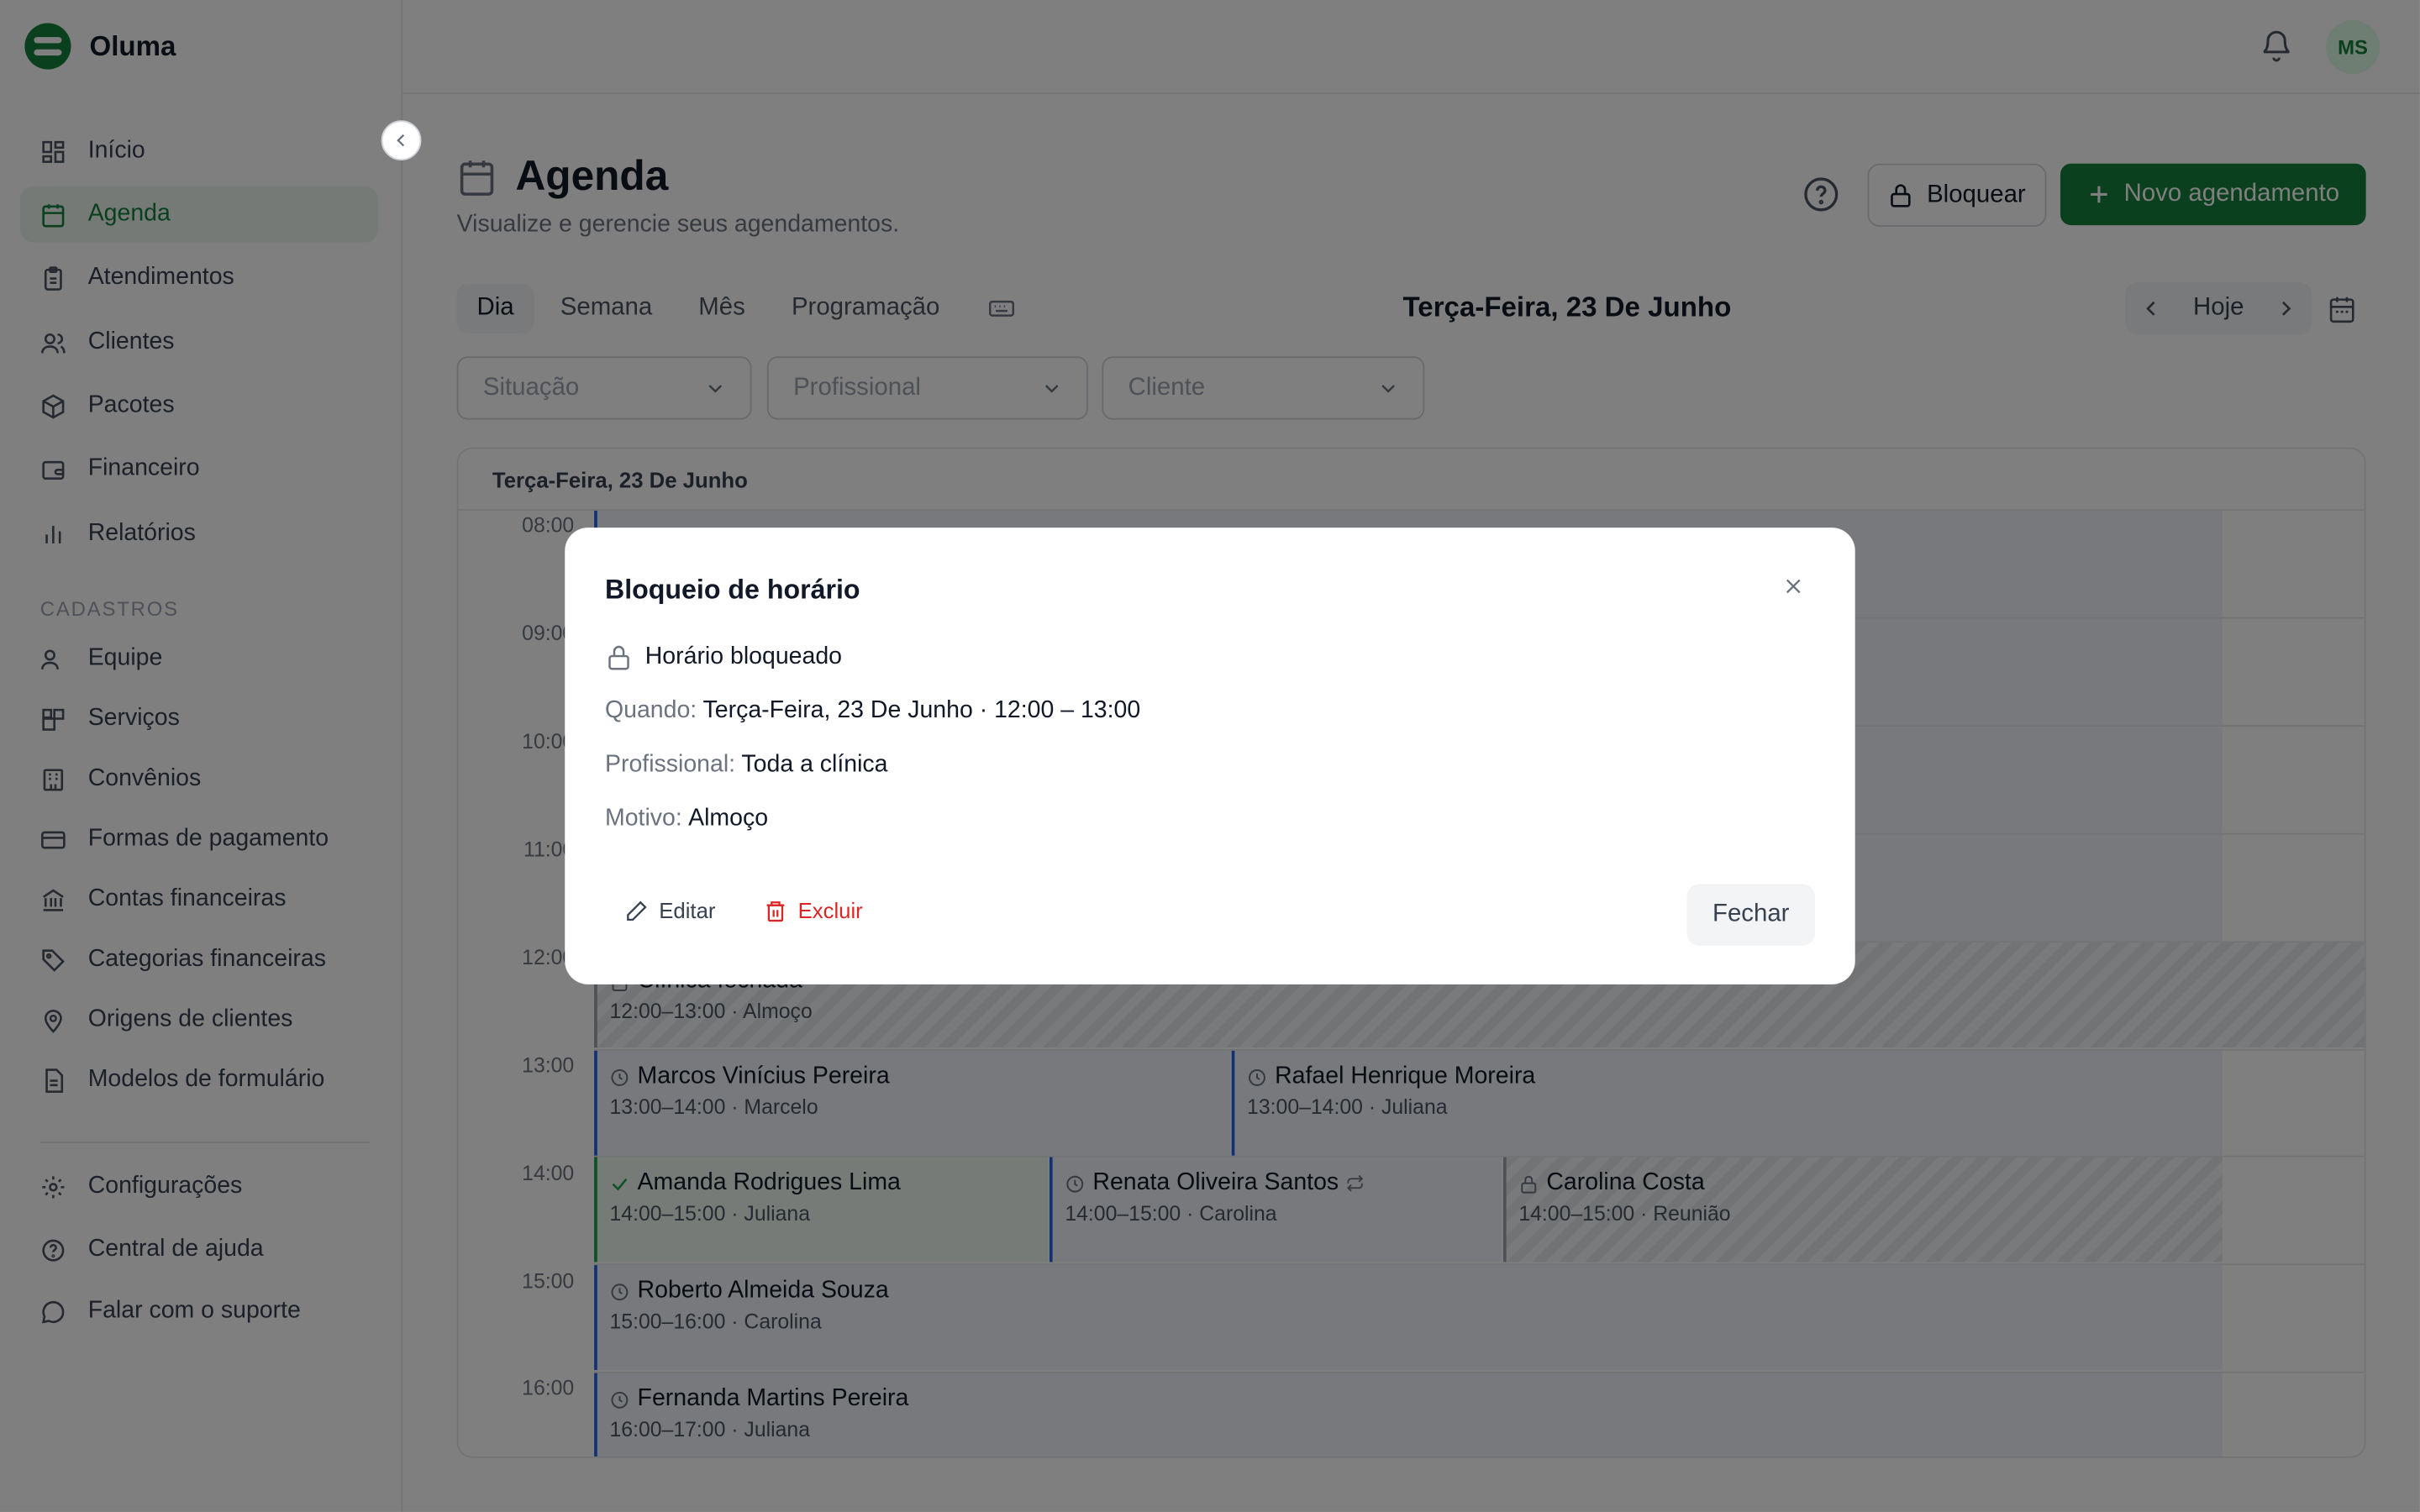  What do you see at coordinates (687, 819) in the screenshot?
I see `modal-reason: Motivo: Almoço` at bounding box center [687, 819].